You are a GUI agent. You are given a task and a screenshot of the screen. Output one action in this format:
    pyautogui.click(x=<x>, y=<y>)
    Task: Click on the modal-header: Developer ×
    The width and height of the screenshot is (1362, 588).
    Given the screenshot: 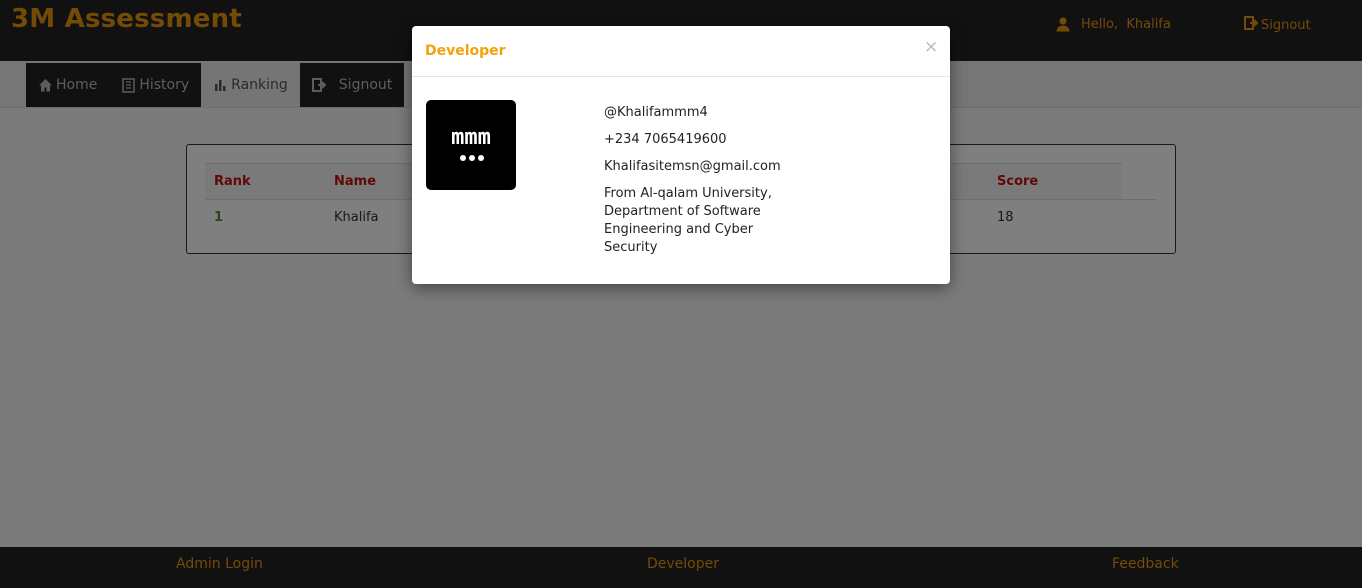 What is the action you would take?
    pyautogui.click(x=681, y=51)
    